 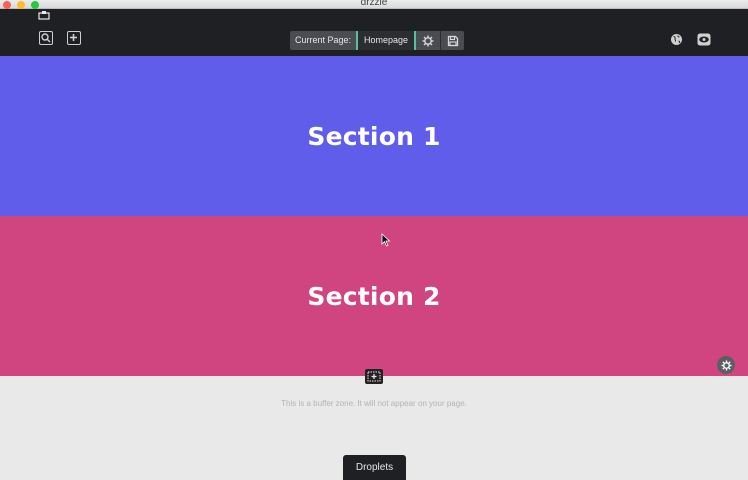 I want to click on section-2-title: Section 2, so click(x=374, y=296).